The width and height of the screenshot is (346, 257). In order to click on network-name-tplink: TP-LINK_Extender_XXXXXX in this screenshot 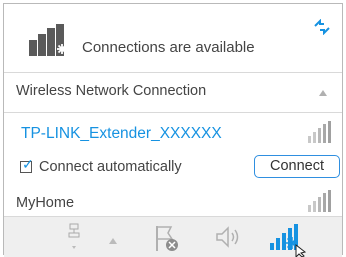, I will do `click(121, 134)`.